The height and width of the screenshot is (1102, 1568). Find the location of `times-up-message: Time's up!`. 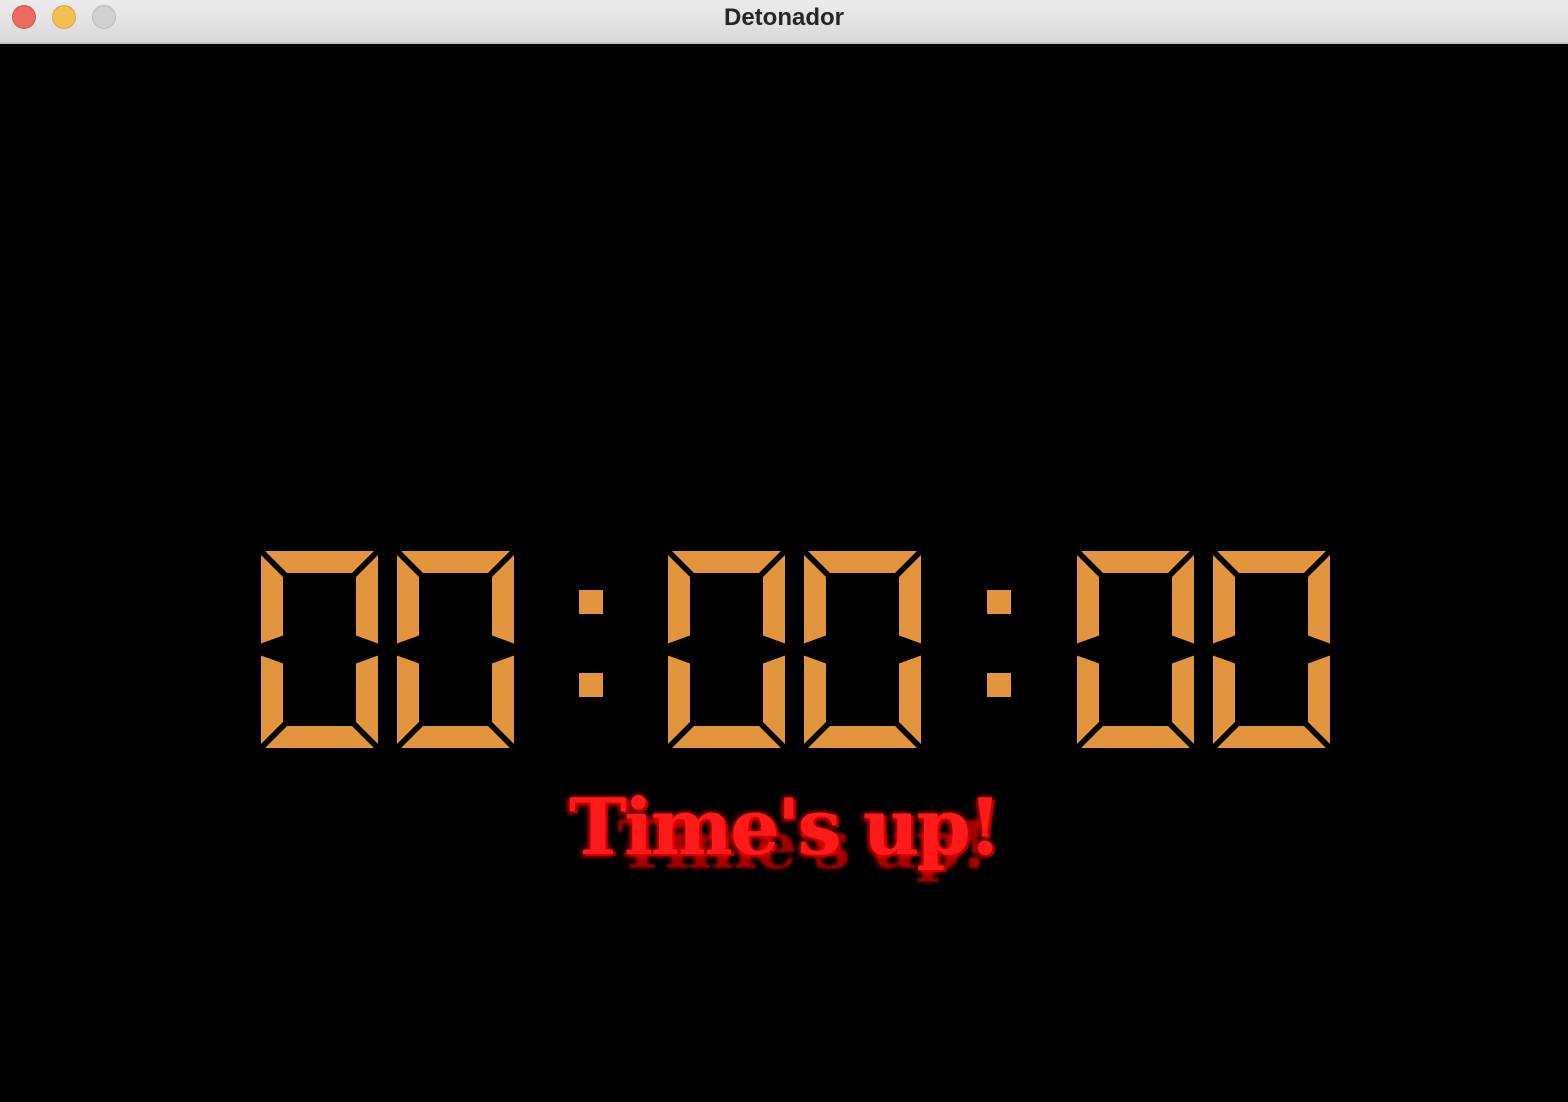

times-up-message: Time's up! is located at coordinates (785, 827).